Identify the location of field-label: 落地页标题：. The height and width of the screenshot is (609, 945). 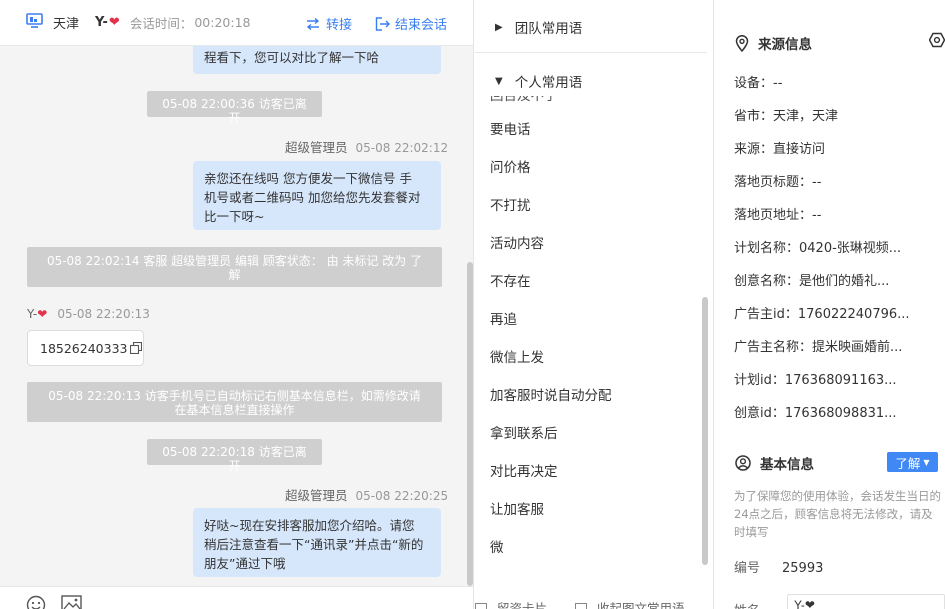
(773, 182).